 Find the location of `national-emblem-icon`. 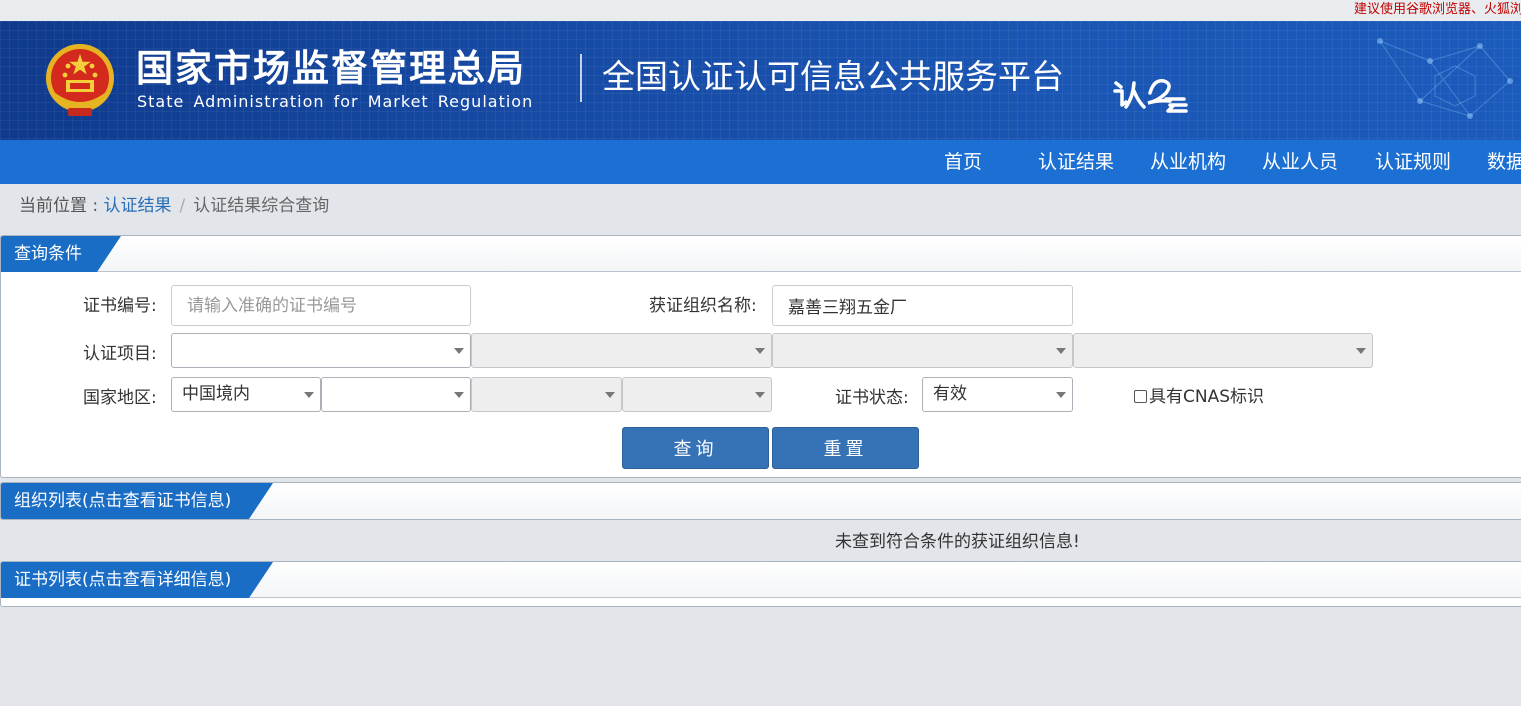

national-emblem-icon is located at coordinates (80, 80).